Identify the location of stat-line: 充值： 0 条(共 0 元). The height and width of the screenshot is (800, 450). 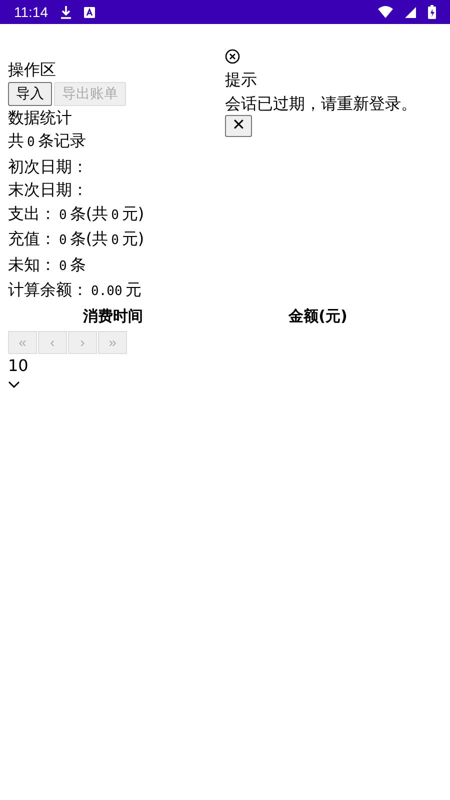
(77, 239).